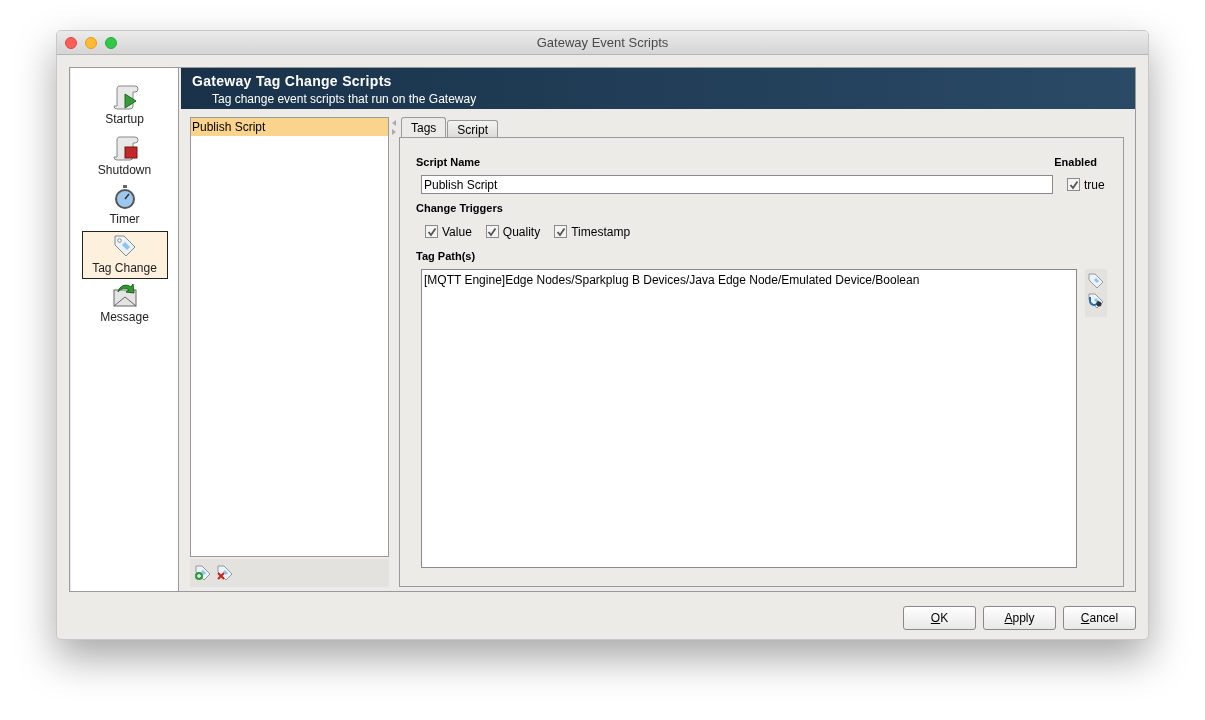 This screenshot has width=1205, height=720. I want to click on field-label: Script Name, so click(448, 162).